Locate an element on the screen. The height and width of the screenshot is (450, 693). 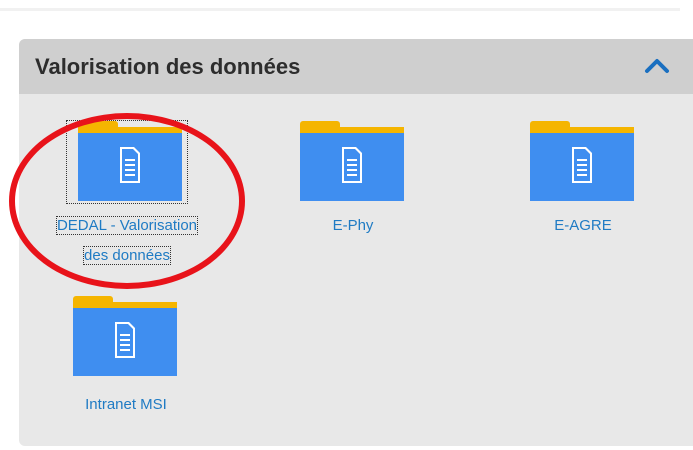
folder-tile-ephy: E-Phy is located at coordinates (353, 181).